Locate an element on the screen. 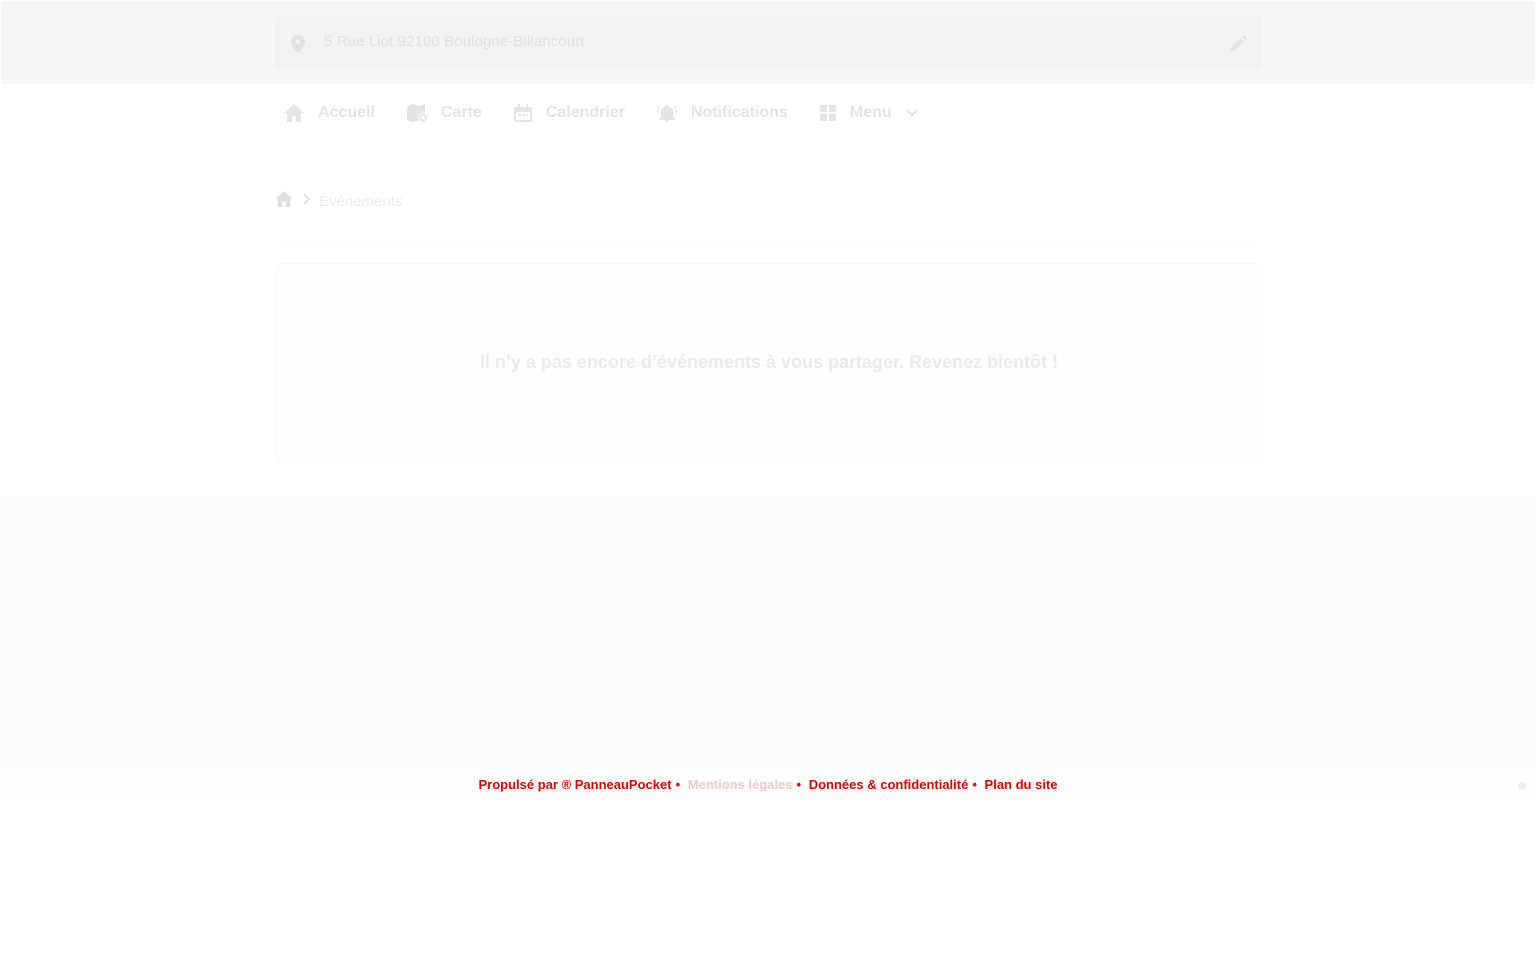  breadcrumb: Événements is located at coordinates (339, 201).